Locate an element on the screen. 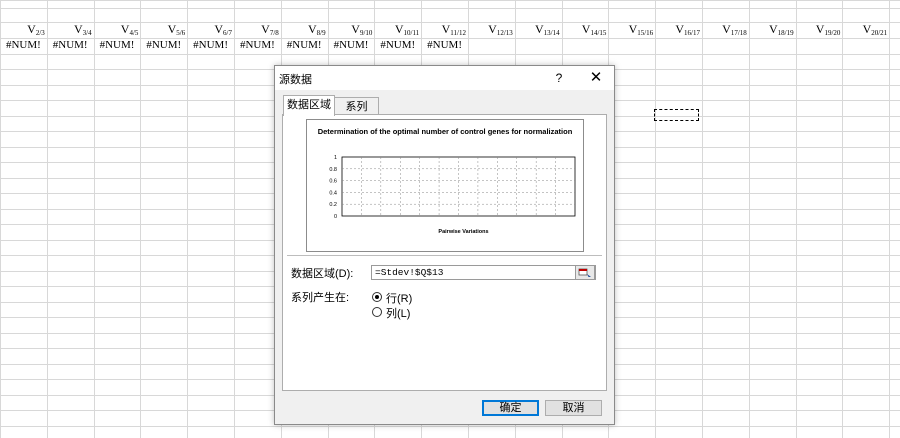 The height and width of the screenshot is (438, 900). separator is located at coordinates (444, 255).